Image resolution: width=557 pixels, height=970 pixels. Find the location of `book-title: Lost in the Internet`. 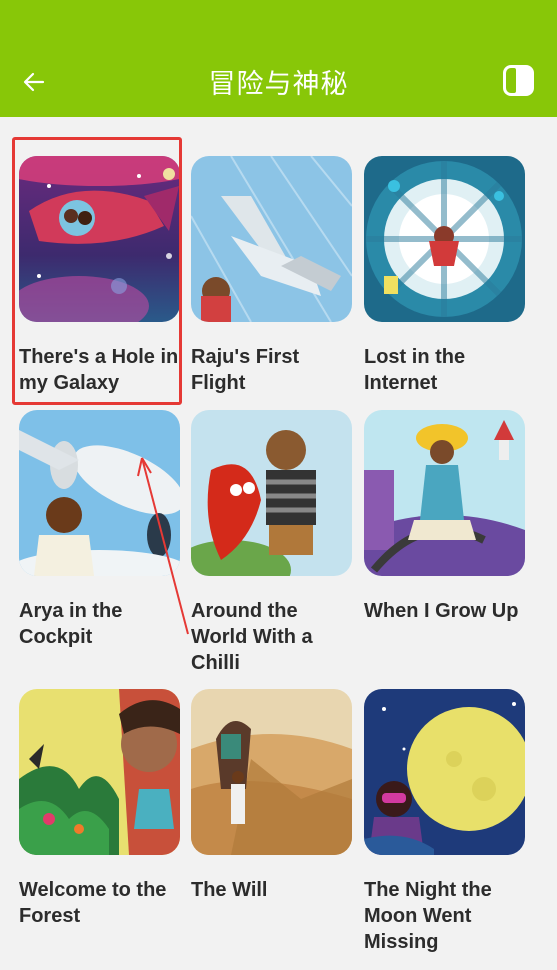

book-title: Lost in the Internet is located at coordinates (415, 370).